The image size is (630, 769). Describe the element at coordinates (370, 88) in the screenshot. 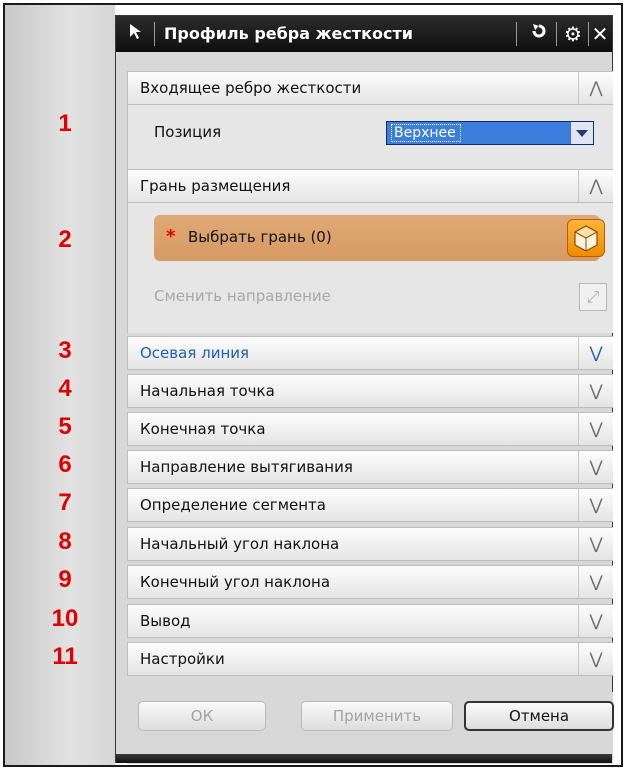

I see `section-incoming-rib: Входящее ребро жесткости ⋀` at that location.